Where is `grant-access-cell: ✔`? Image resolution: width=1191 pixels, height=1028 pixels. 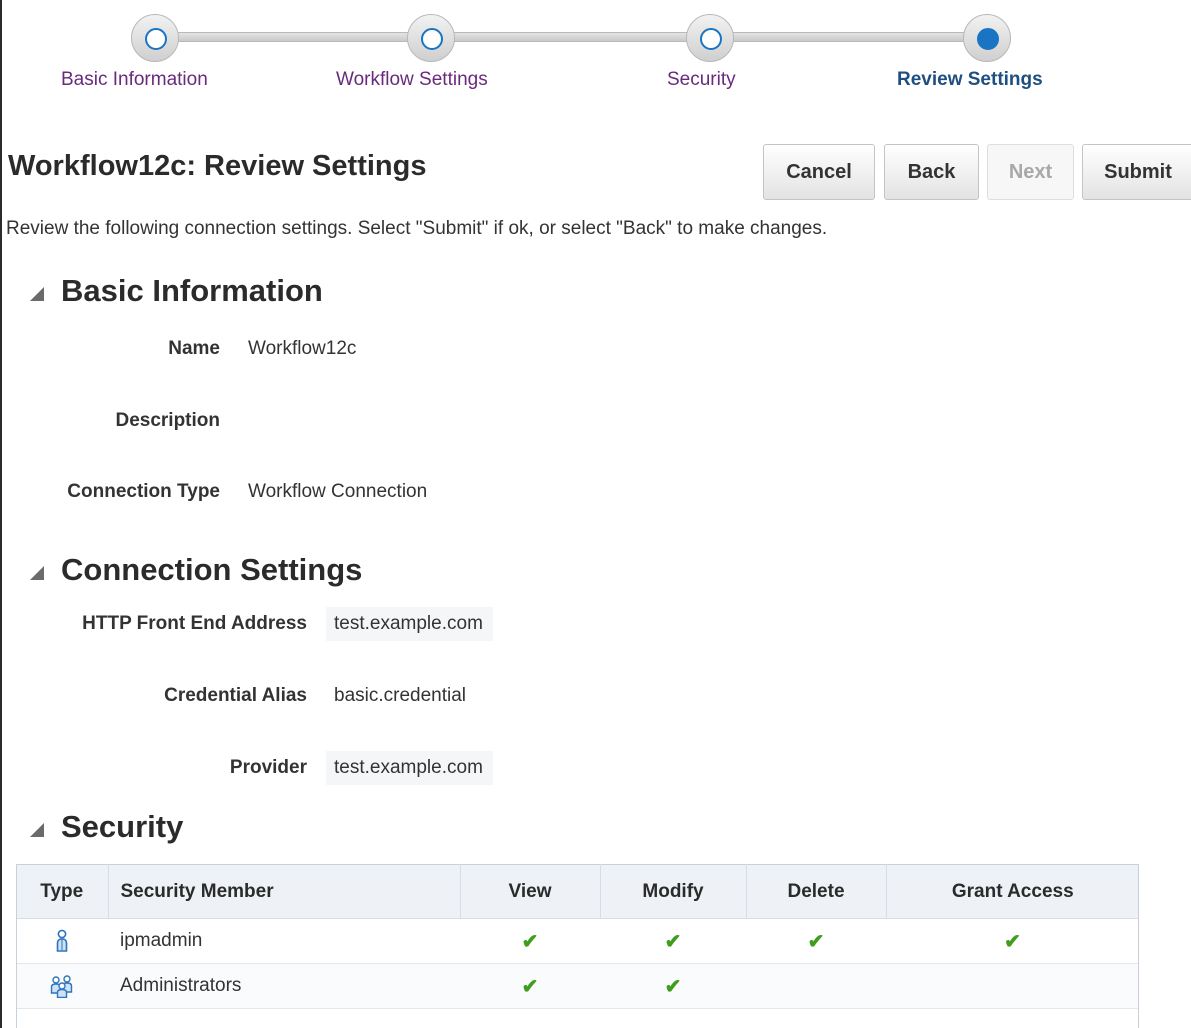 grant-access-cell: ✔ is located at coordinates (1012, 941).